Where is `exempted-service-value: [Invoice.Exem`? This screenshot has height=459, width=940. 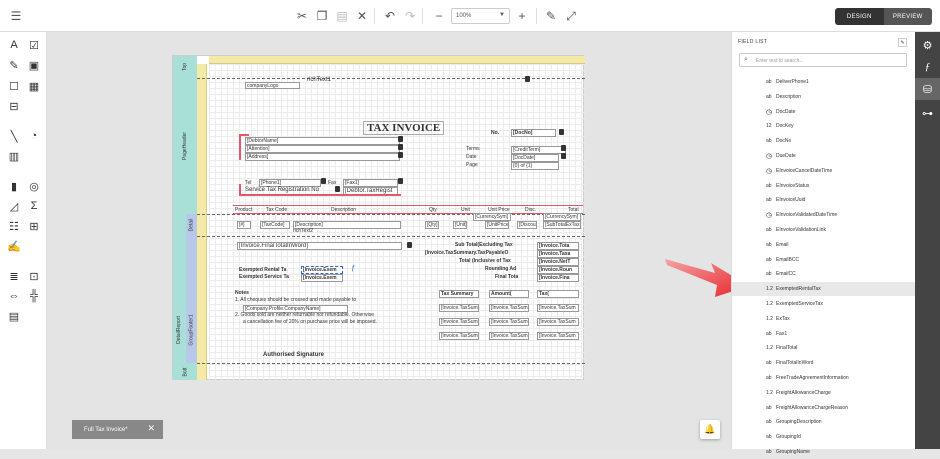 exempted-service-value: [Invoice.Exem is located at coordinates (322, 278).